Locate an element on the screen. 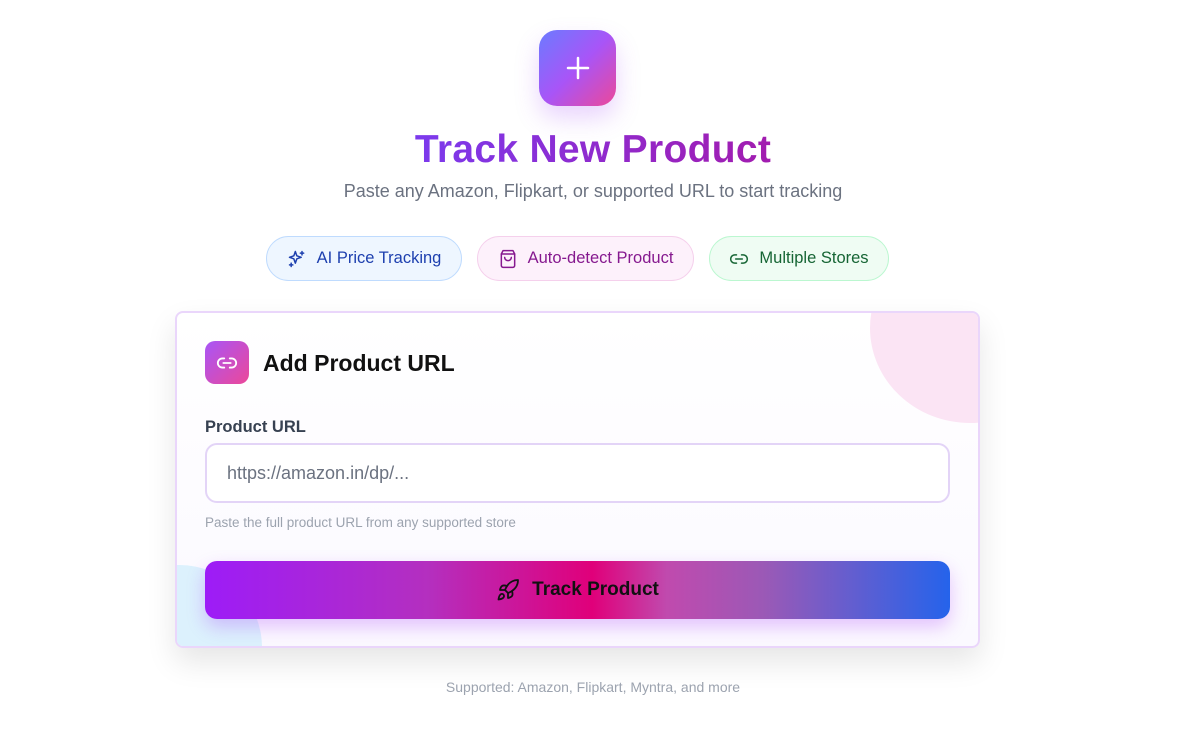  add-product-icon-tile is located at coordinates (577, 68).